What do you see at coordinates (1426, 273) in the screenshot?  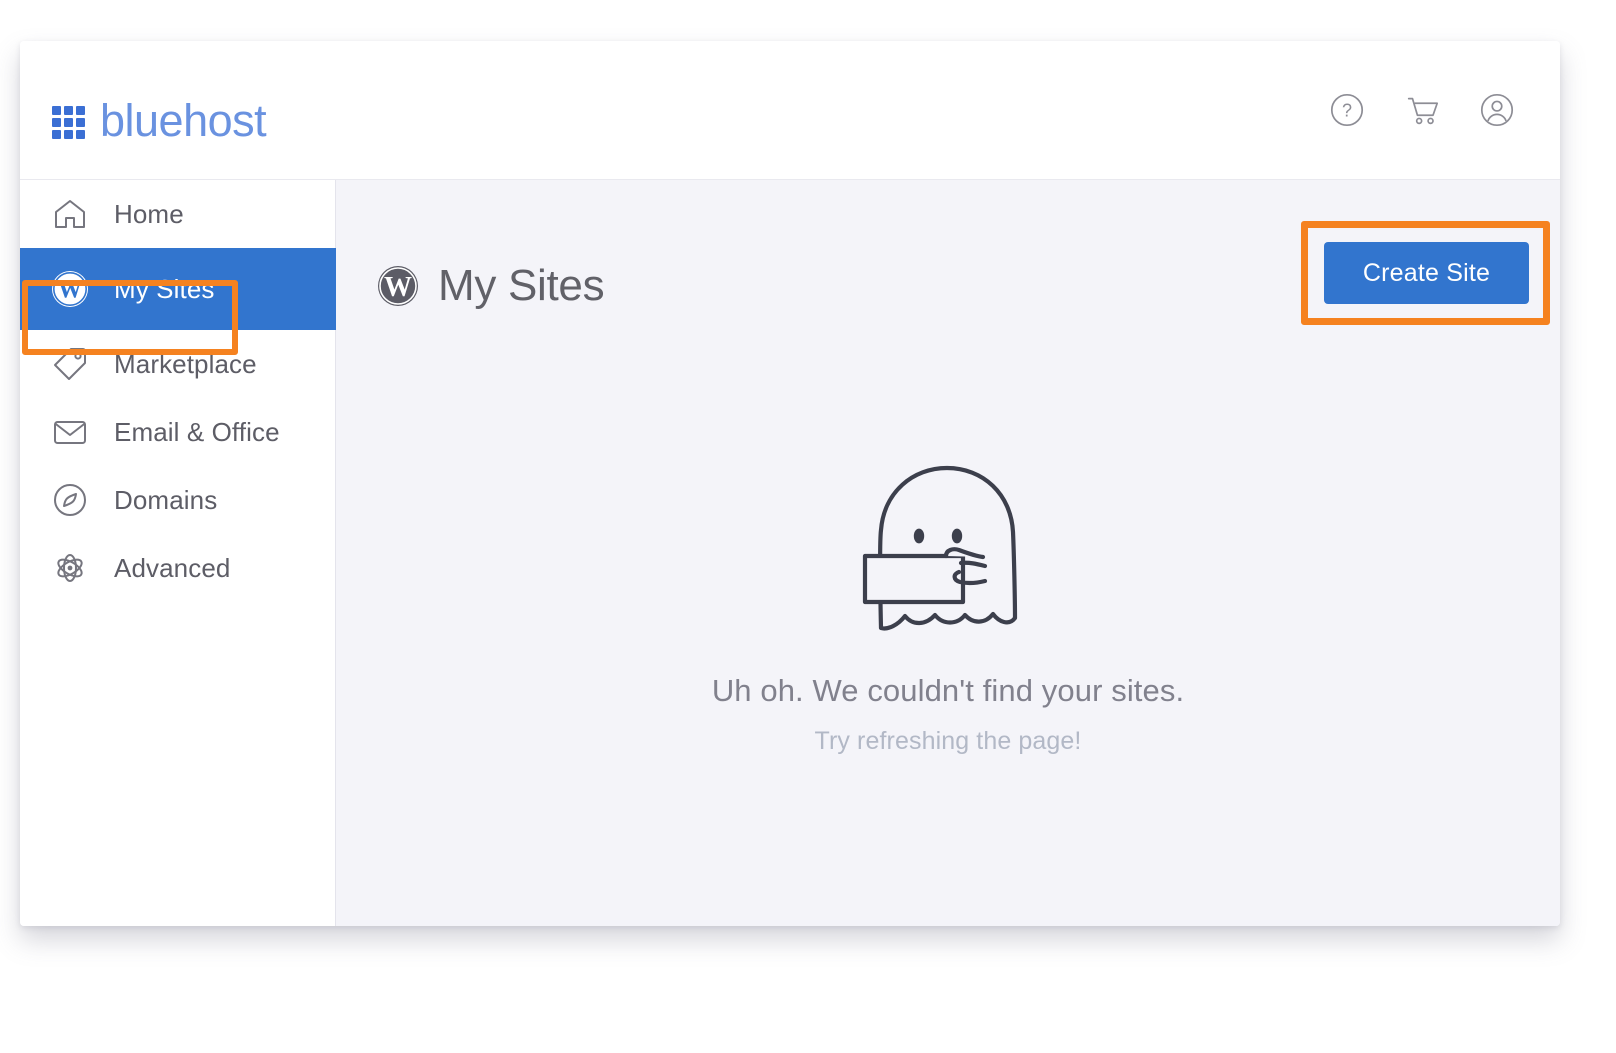 I see `create-site-button: Create Site` at bounding box center [1426, 273].